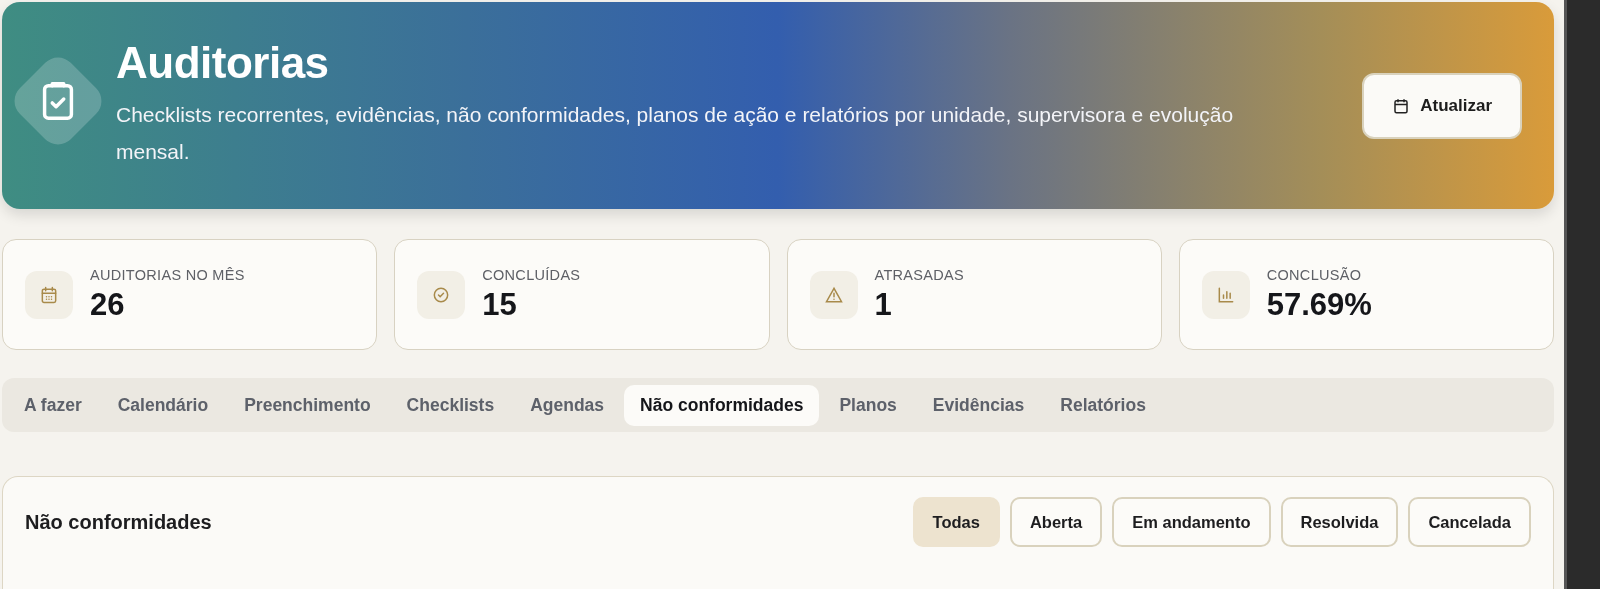  Describe the element at coordinates (167, 274) in the screenshot. I see `stat-label: AUDITORIAS NO MÊS` at that location.